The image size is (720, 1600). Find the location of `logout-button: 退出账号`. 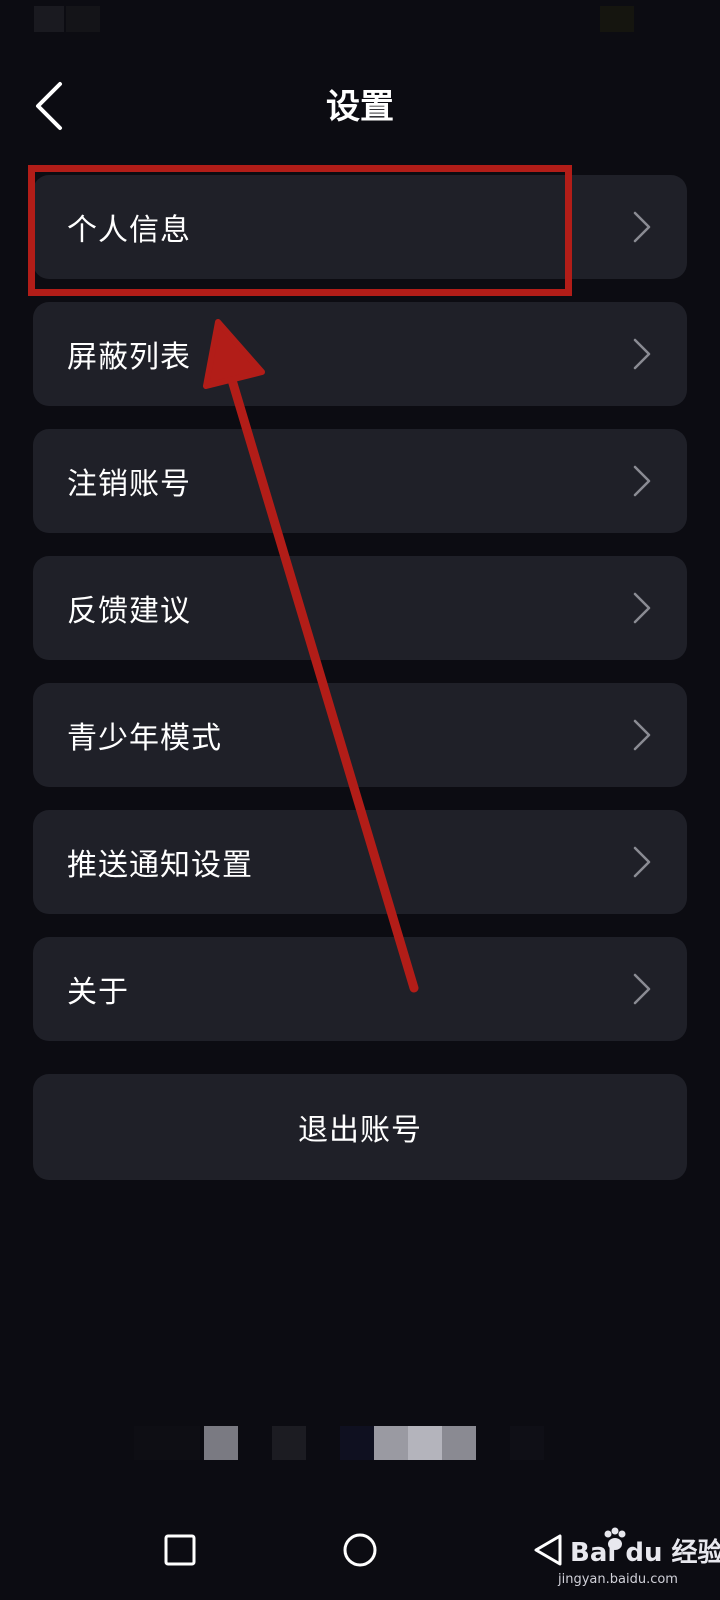

logout-button: 退出账号 is located at coordinates (360, 1127).